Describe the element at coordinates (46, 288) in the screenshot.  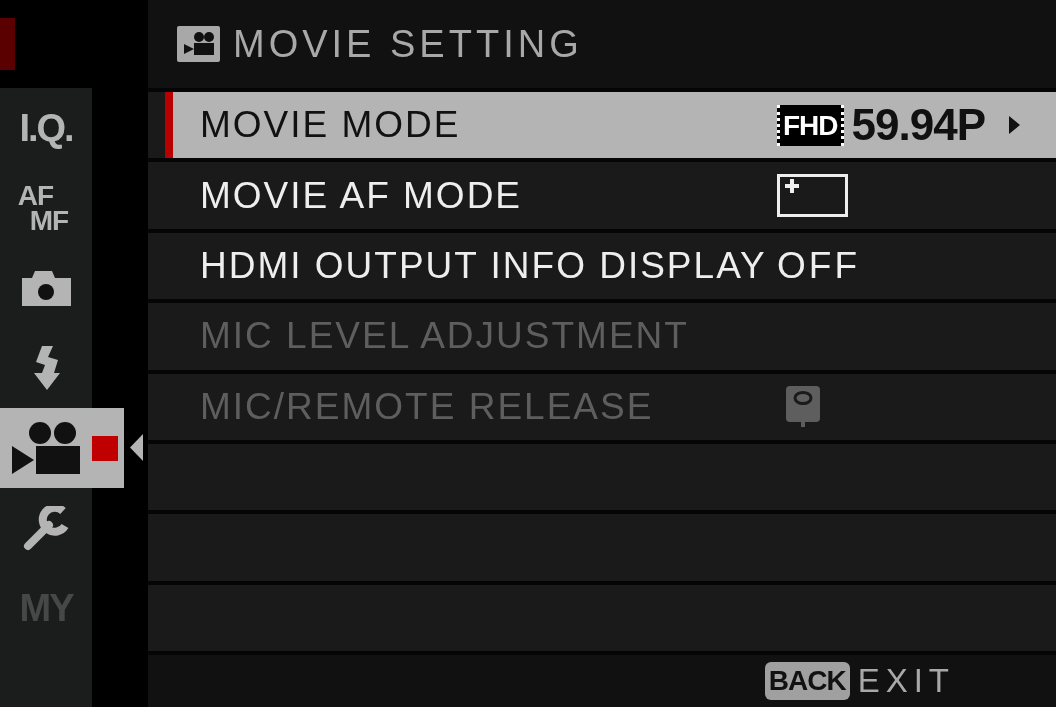
I see `camera-icon` at that location.